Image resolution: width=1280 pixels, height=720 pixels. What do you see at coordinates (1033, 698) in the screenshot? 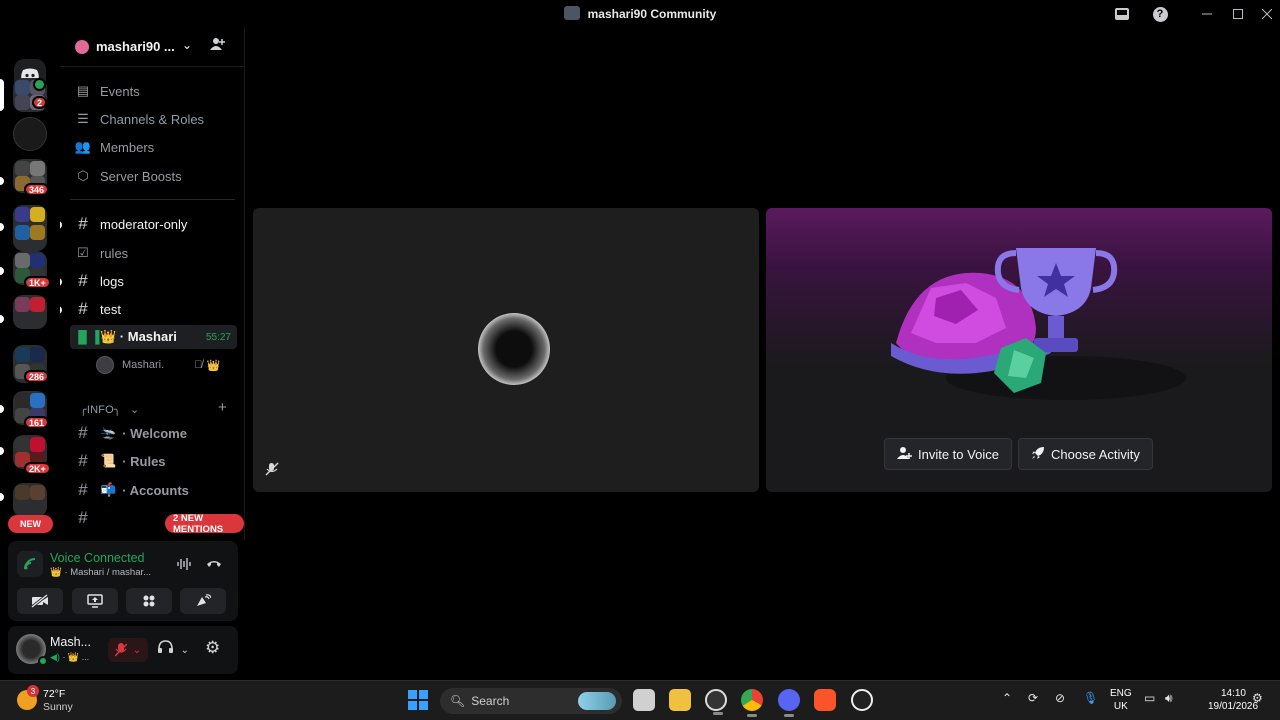
I see `sync-icon: ⟳` at bounding box center [1033, 698].